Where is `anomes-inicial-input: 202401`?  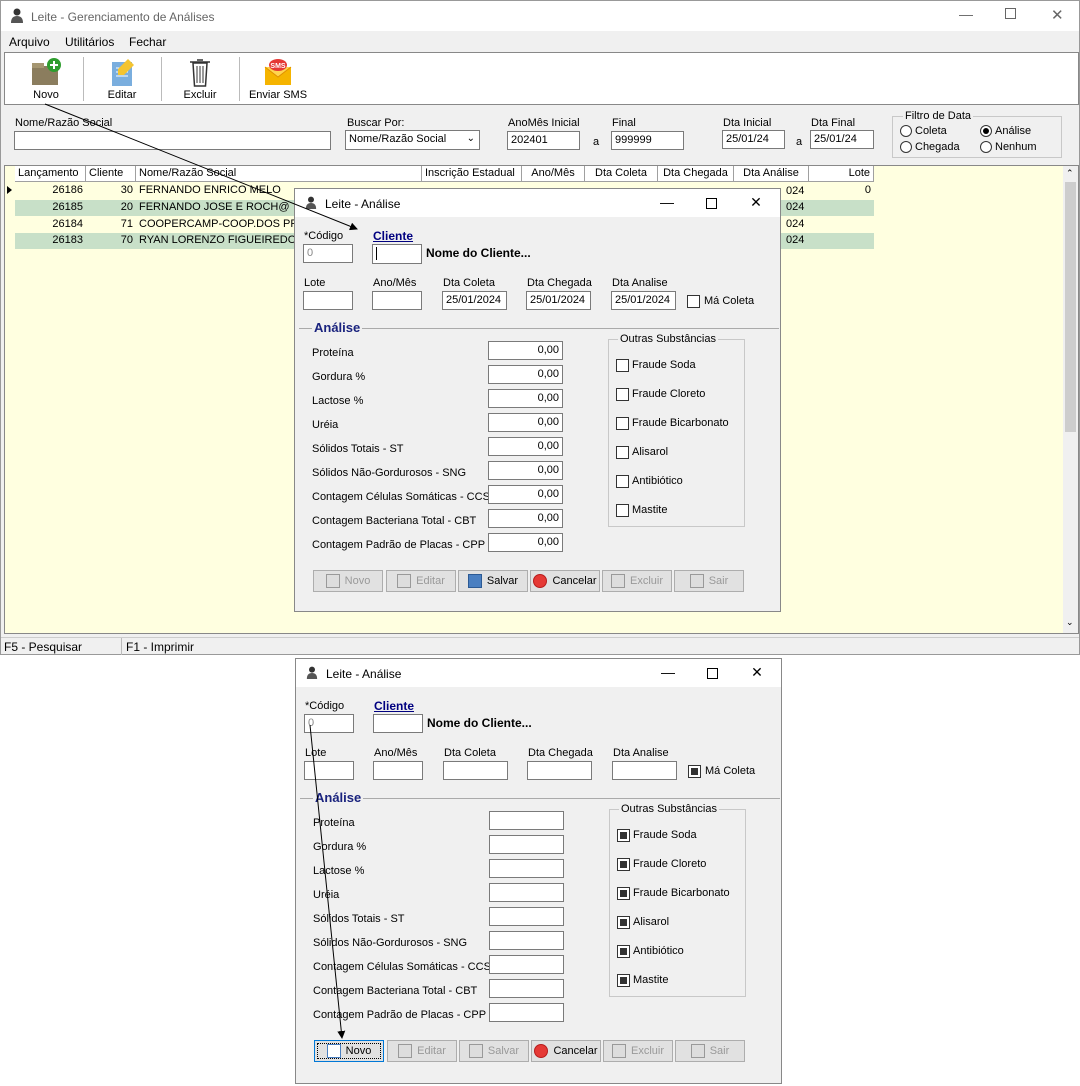 anomes-inicial-input: 202401 is located at coordinates (543, 140).